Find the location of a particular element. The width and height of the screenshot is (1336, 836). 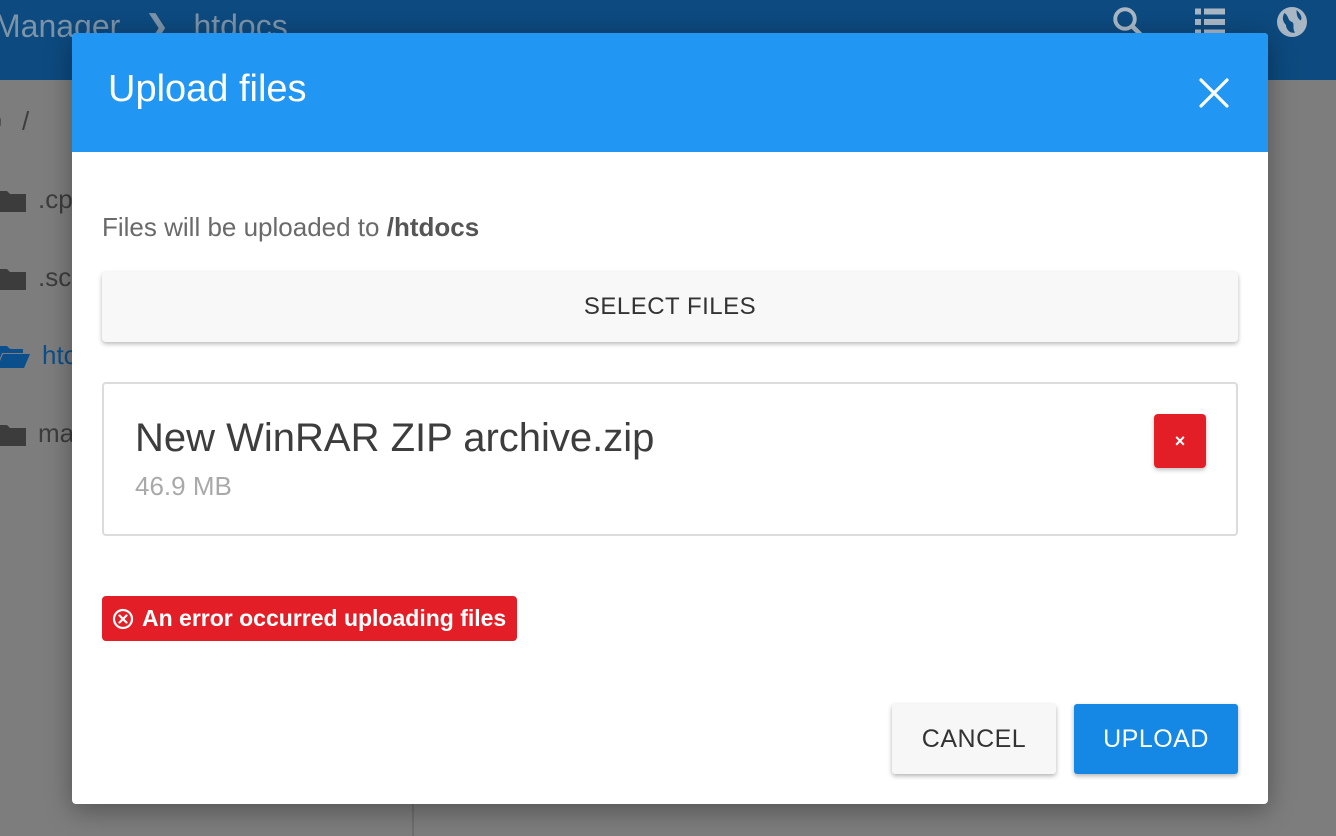

close-button is located at coordinates (1214, 93).